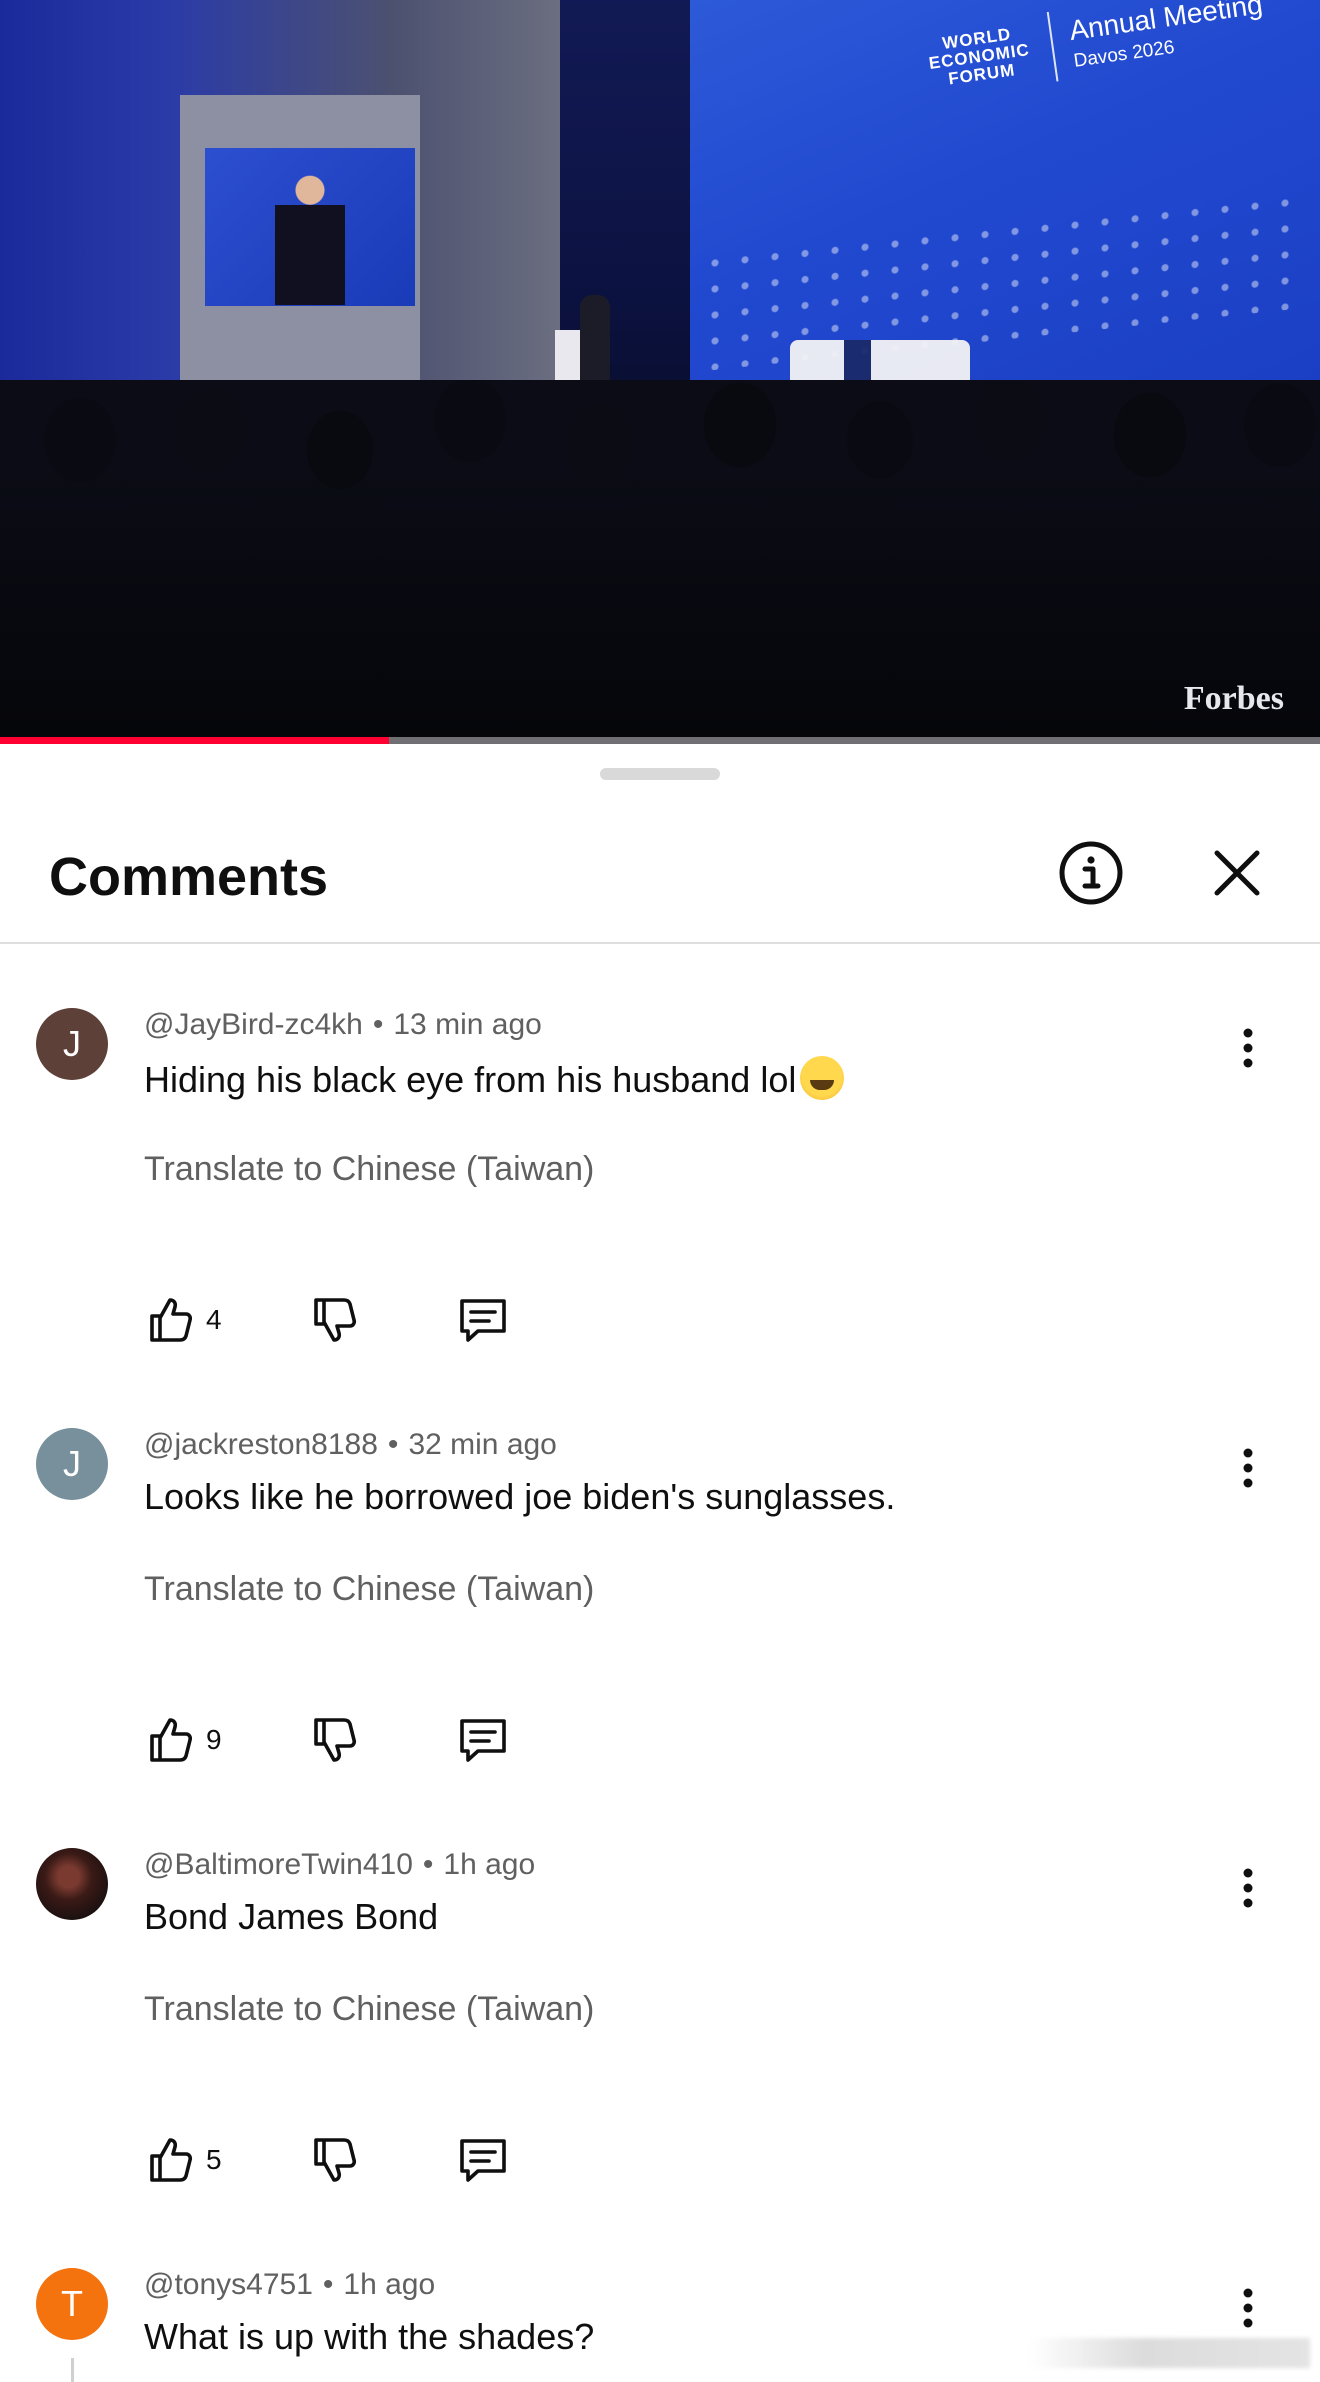  Describe the element at coordinates (394, 2160) in the screenshot. I see `comment-actions: 5` at that location.